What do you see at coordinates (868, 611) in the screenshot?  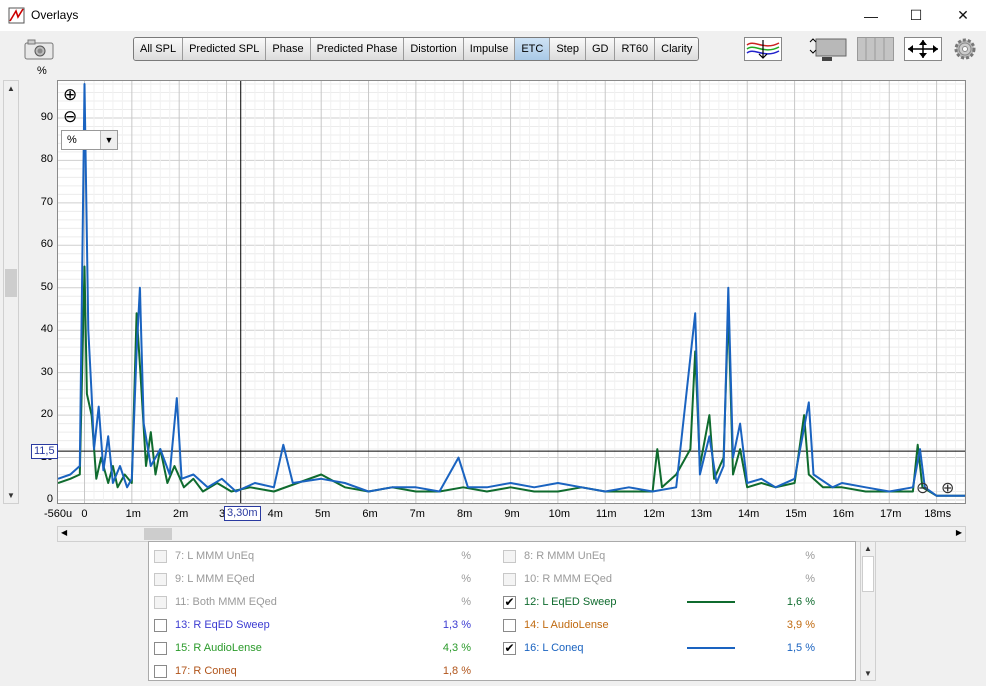 I see `legend-scrollbar: ▲ ▼` at bounding box center [868, 611].